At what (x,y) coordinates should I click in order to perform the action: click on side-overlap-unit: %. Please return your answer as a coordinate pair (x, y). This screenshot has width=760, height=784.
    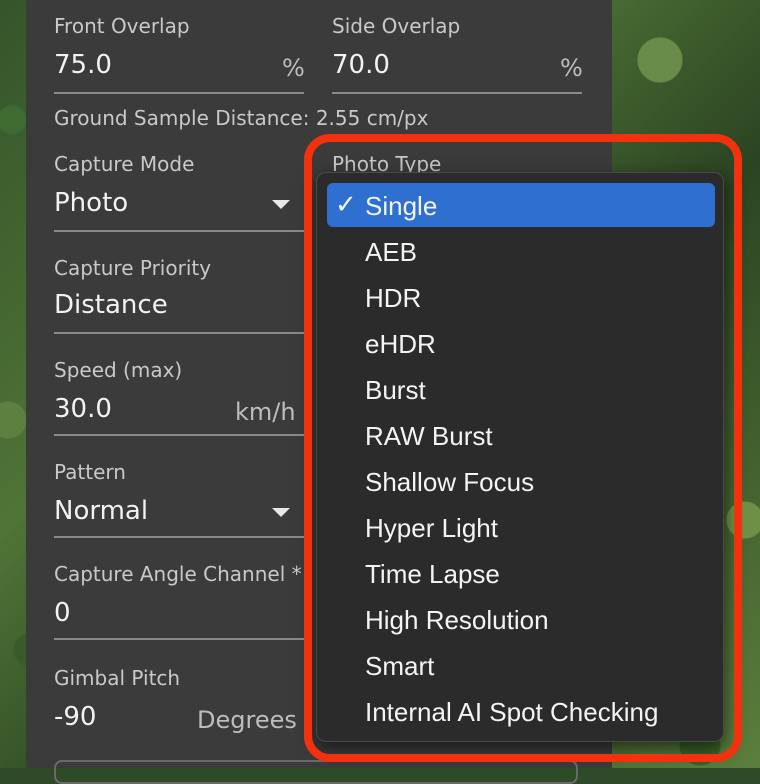
    Looking at the image, I should click on (571, 68).